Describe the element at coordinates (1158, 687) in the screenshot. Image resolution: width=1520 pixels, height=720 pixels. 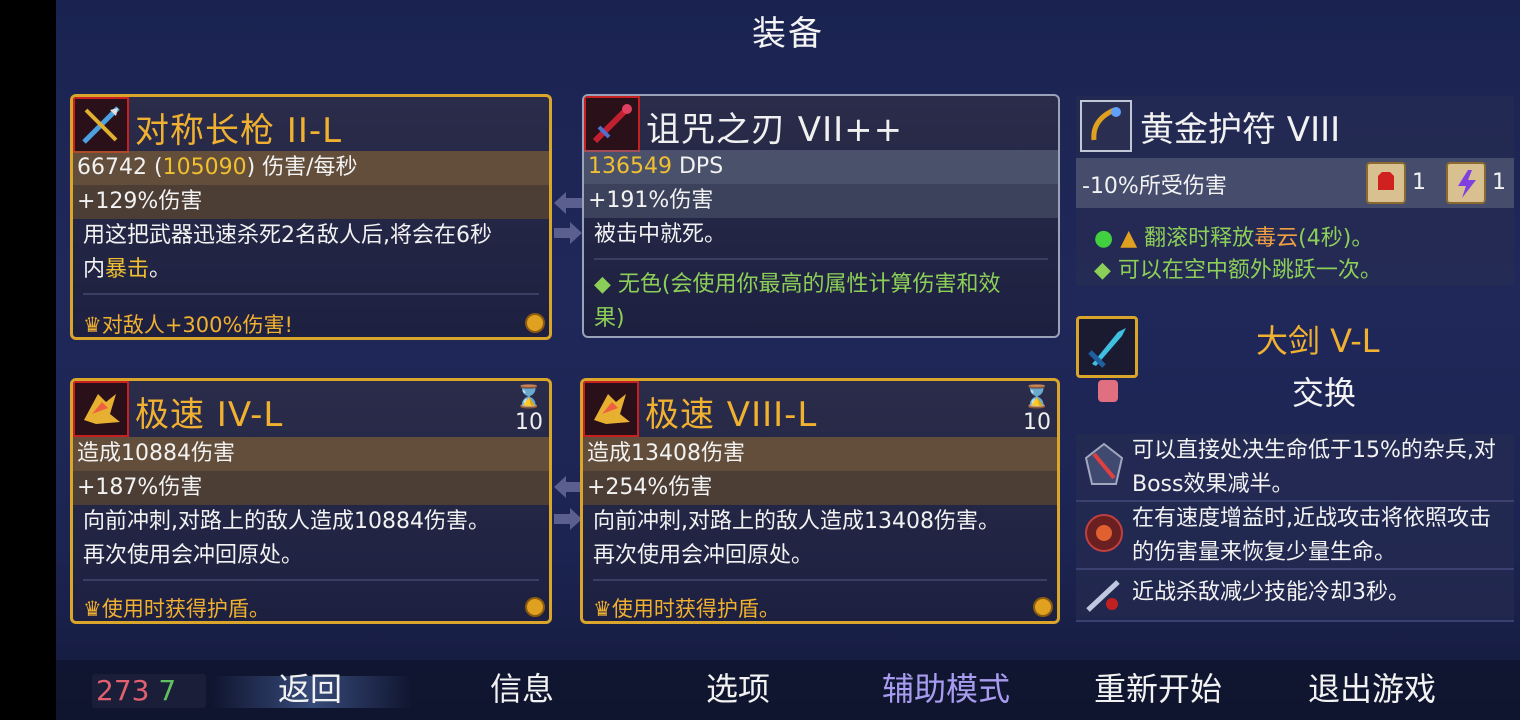
I see `menu-restart: 重新开始` at that location.